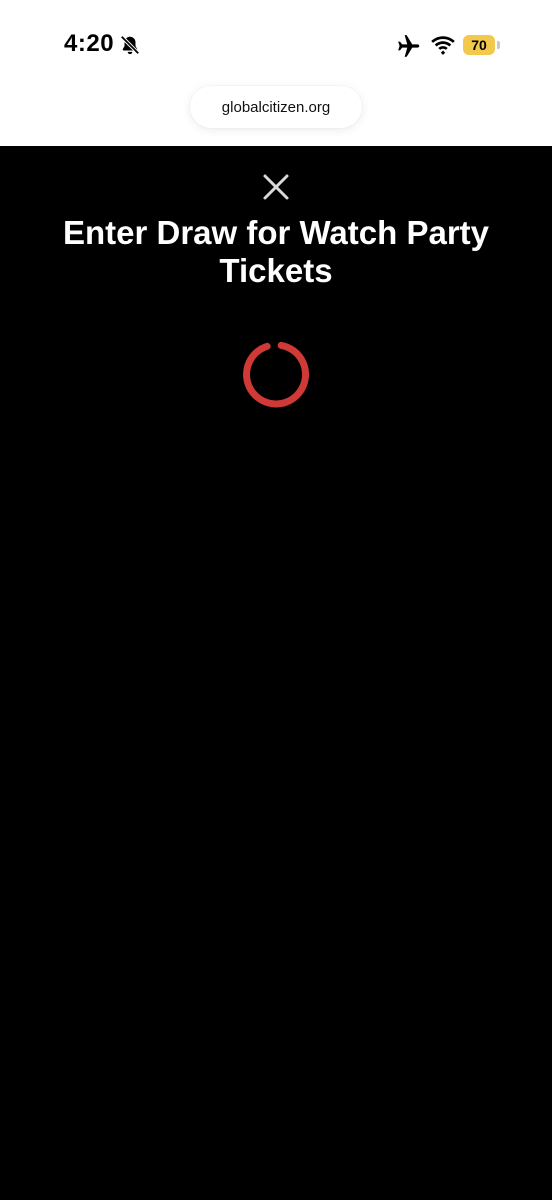  I want to click on airplane-icon, so click(409, 46).